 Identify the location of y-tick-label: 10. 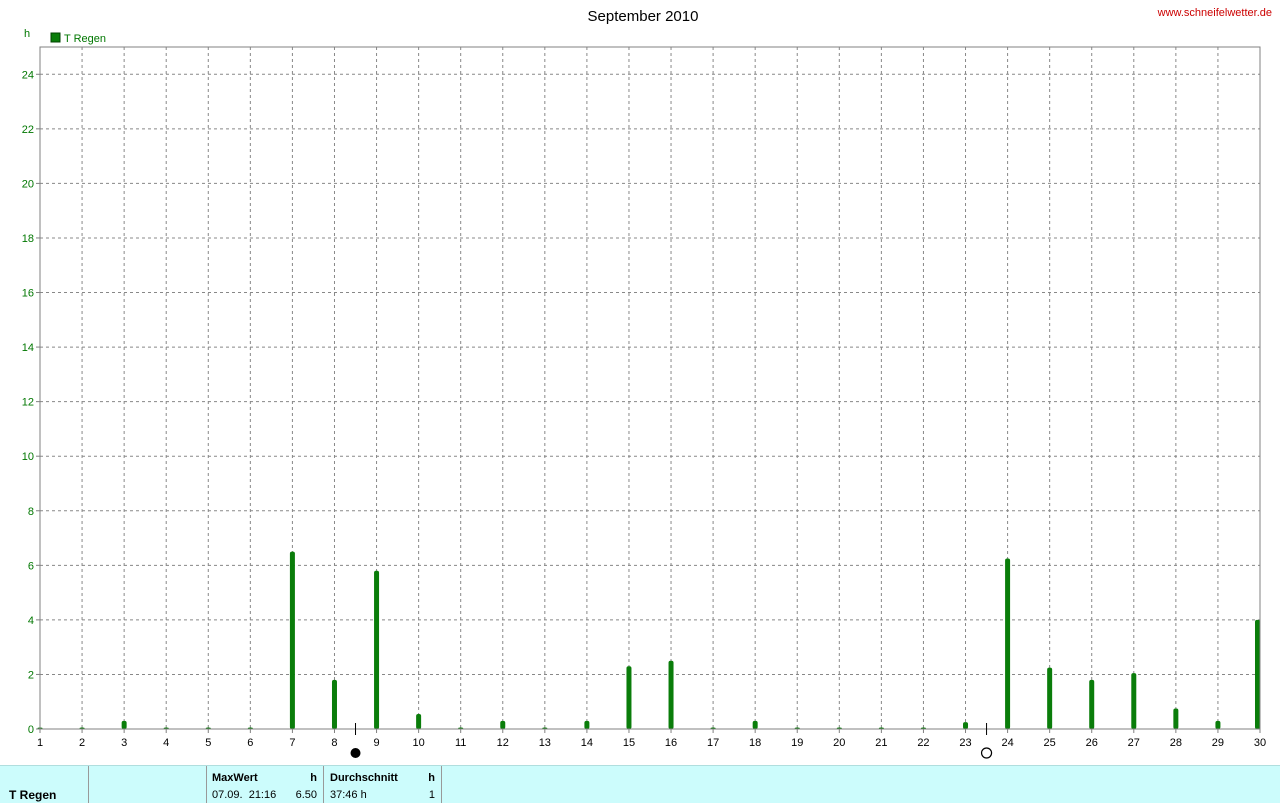
(28, 457).